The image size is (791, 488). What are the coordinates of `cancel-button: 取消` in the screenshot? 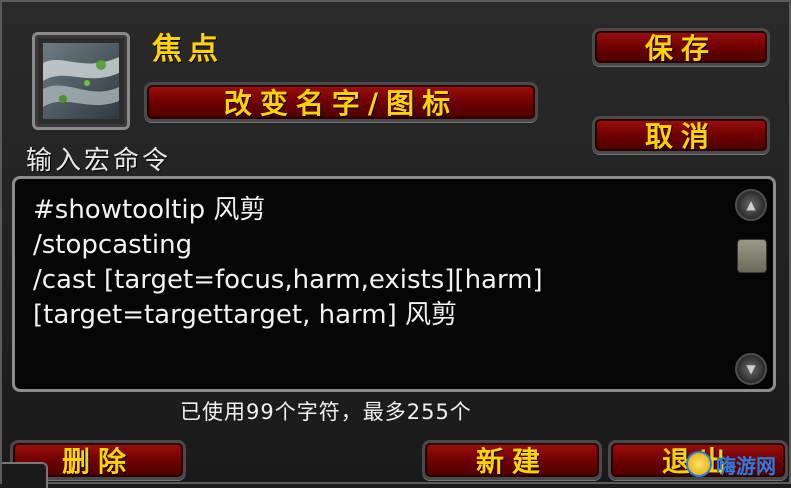 It's located at (681, 135).